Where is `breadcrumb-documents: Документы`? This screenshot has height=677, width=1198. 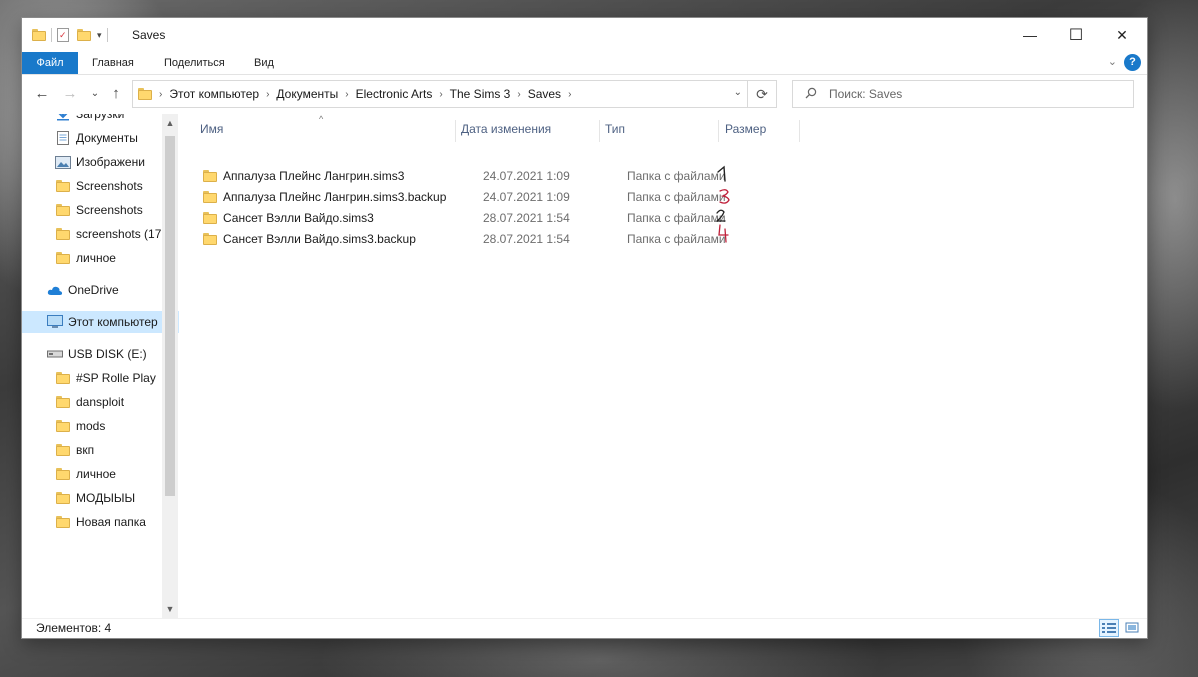
breadcrumb-documents: Документы is located at coordinates (307, 94).